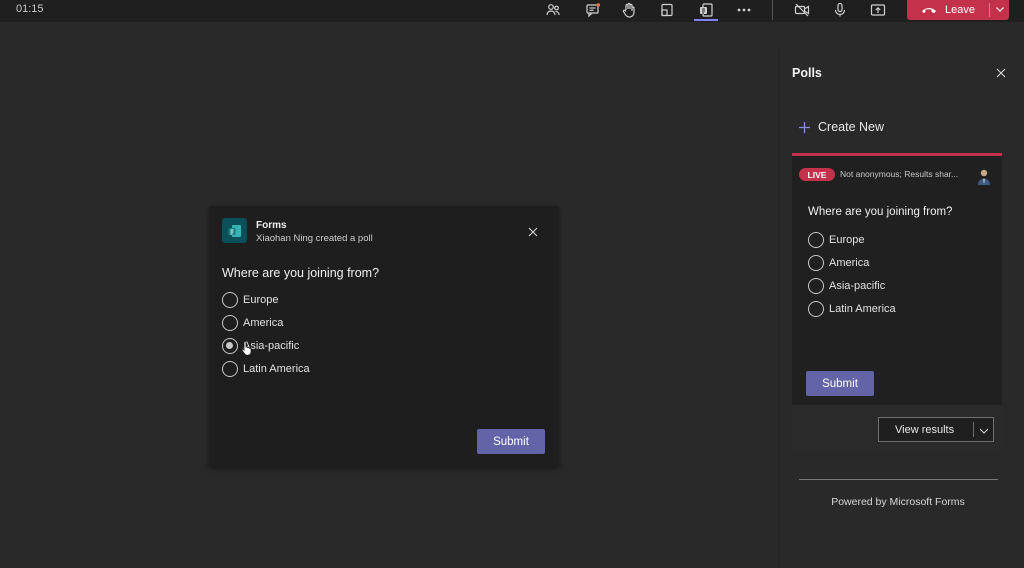  I want to click on leave-separator, so click(989, 10).